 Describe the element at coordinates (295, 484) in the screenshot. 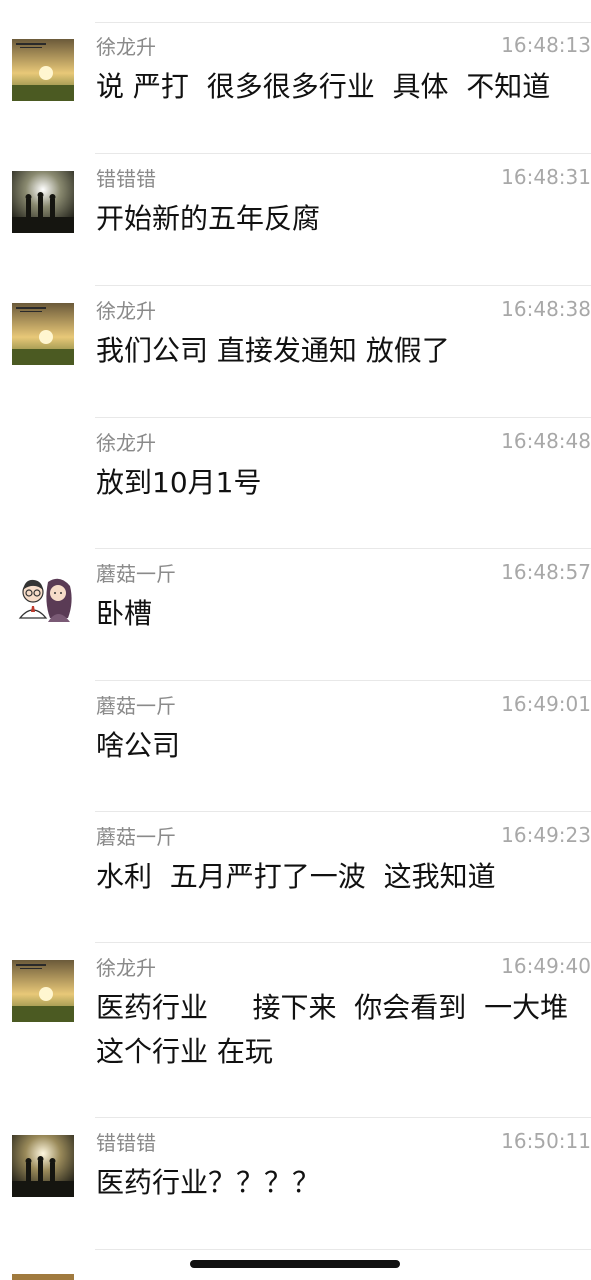

I see `message-item: 徐龙升 16:48:48 放到10月1号` at that location.